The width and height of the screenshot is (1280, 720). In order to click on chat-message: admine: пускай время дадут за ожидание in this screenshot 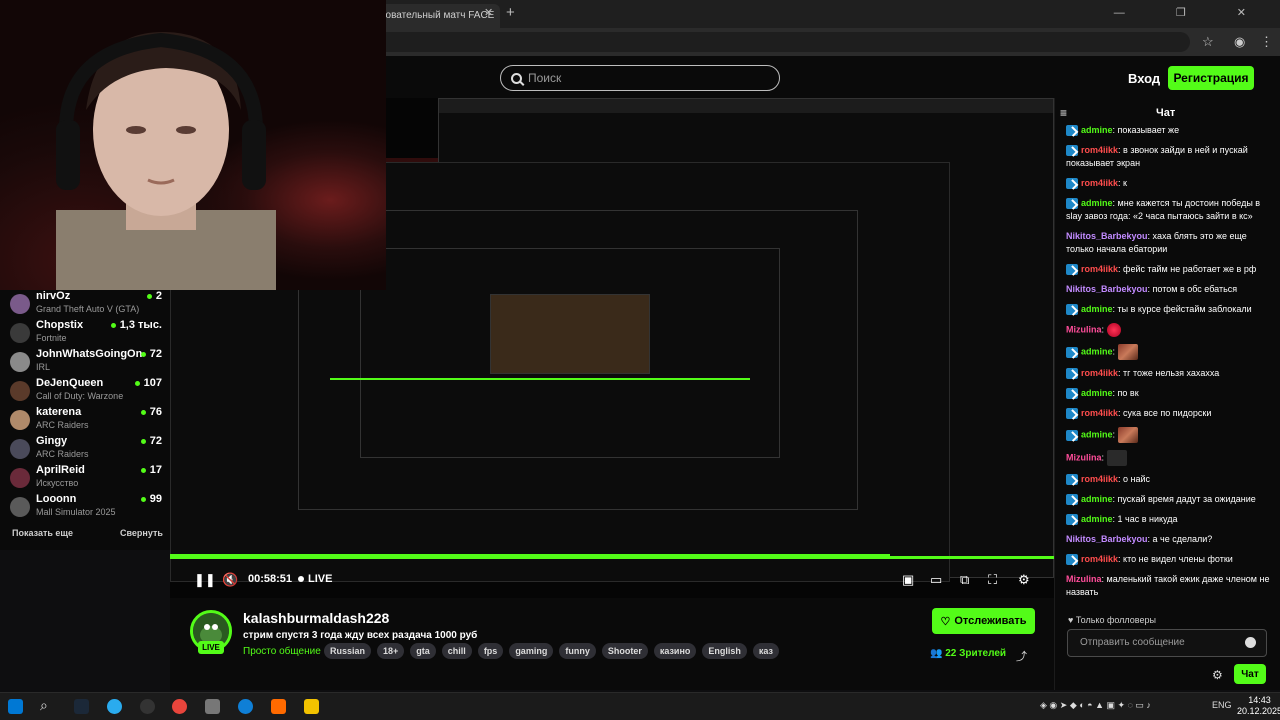, I will do `click(1168, 499)`.